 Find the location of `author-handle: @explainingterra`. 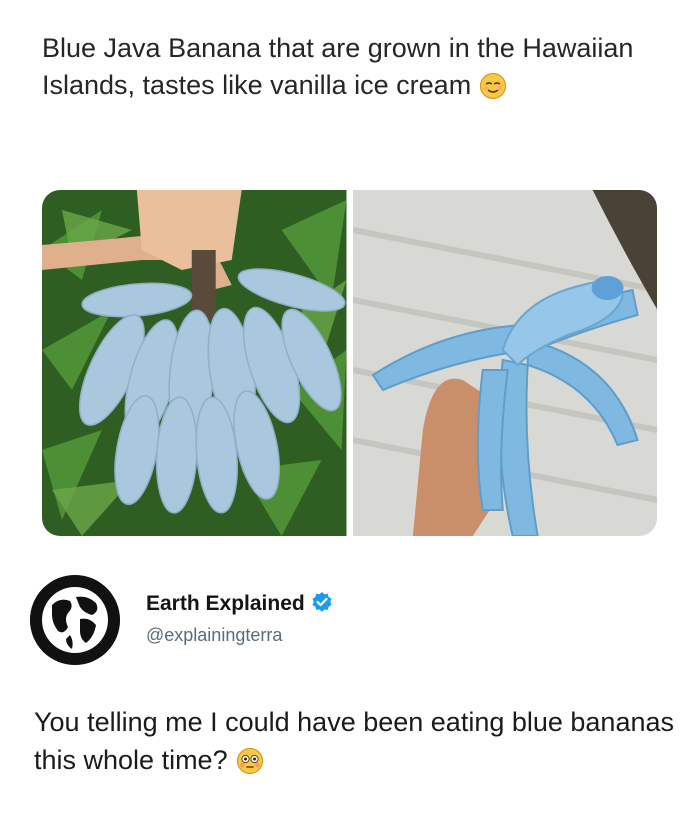

author-handle: @explainingterra is located at coordinates (214, 635).